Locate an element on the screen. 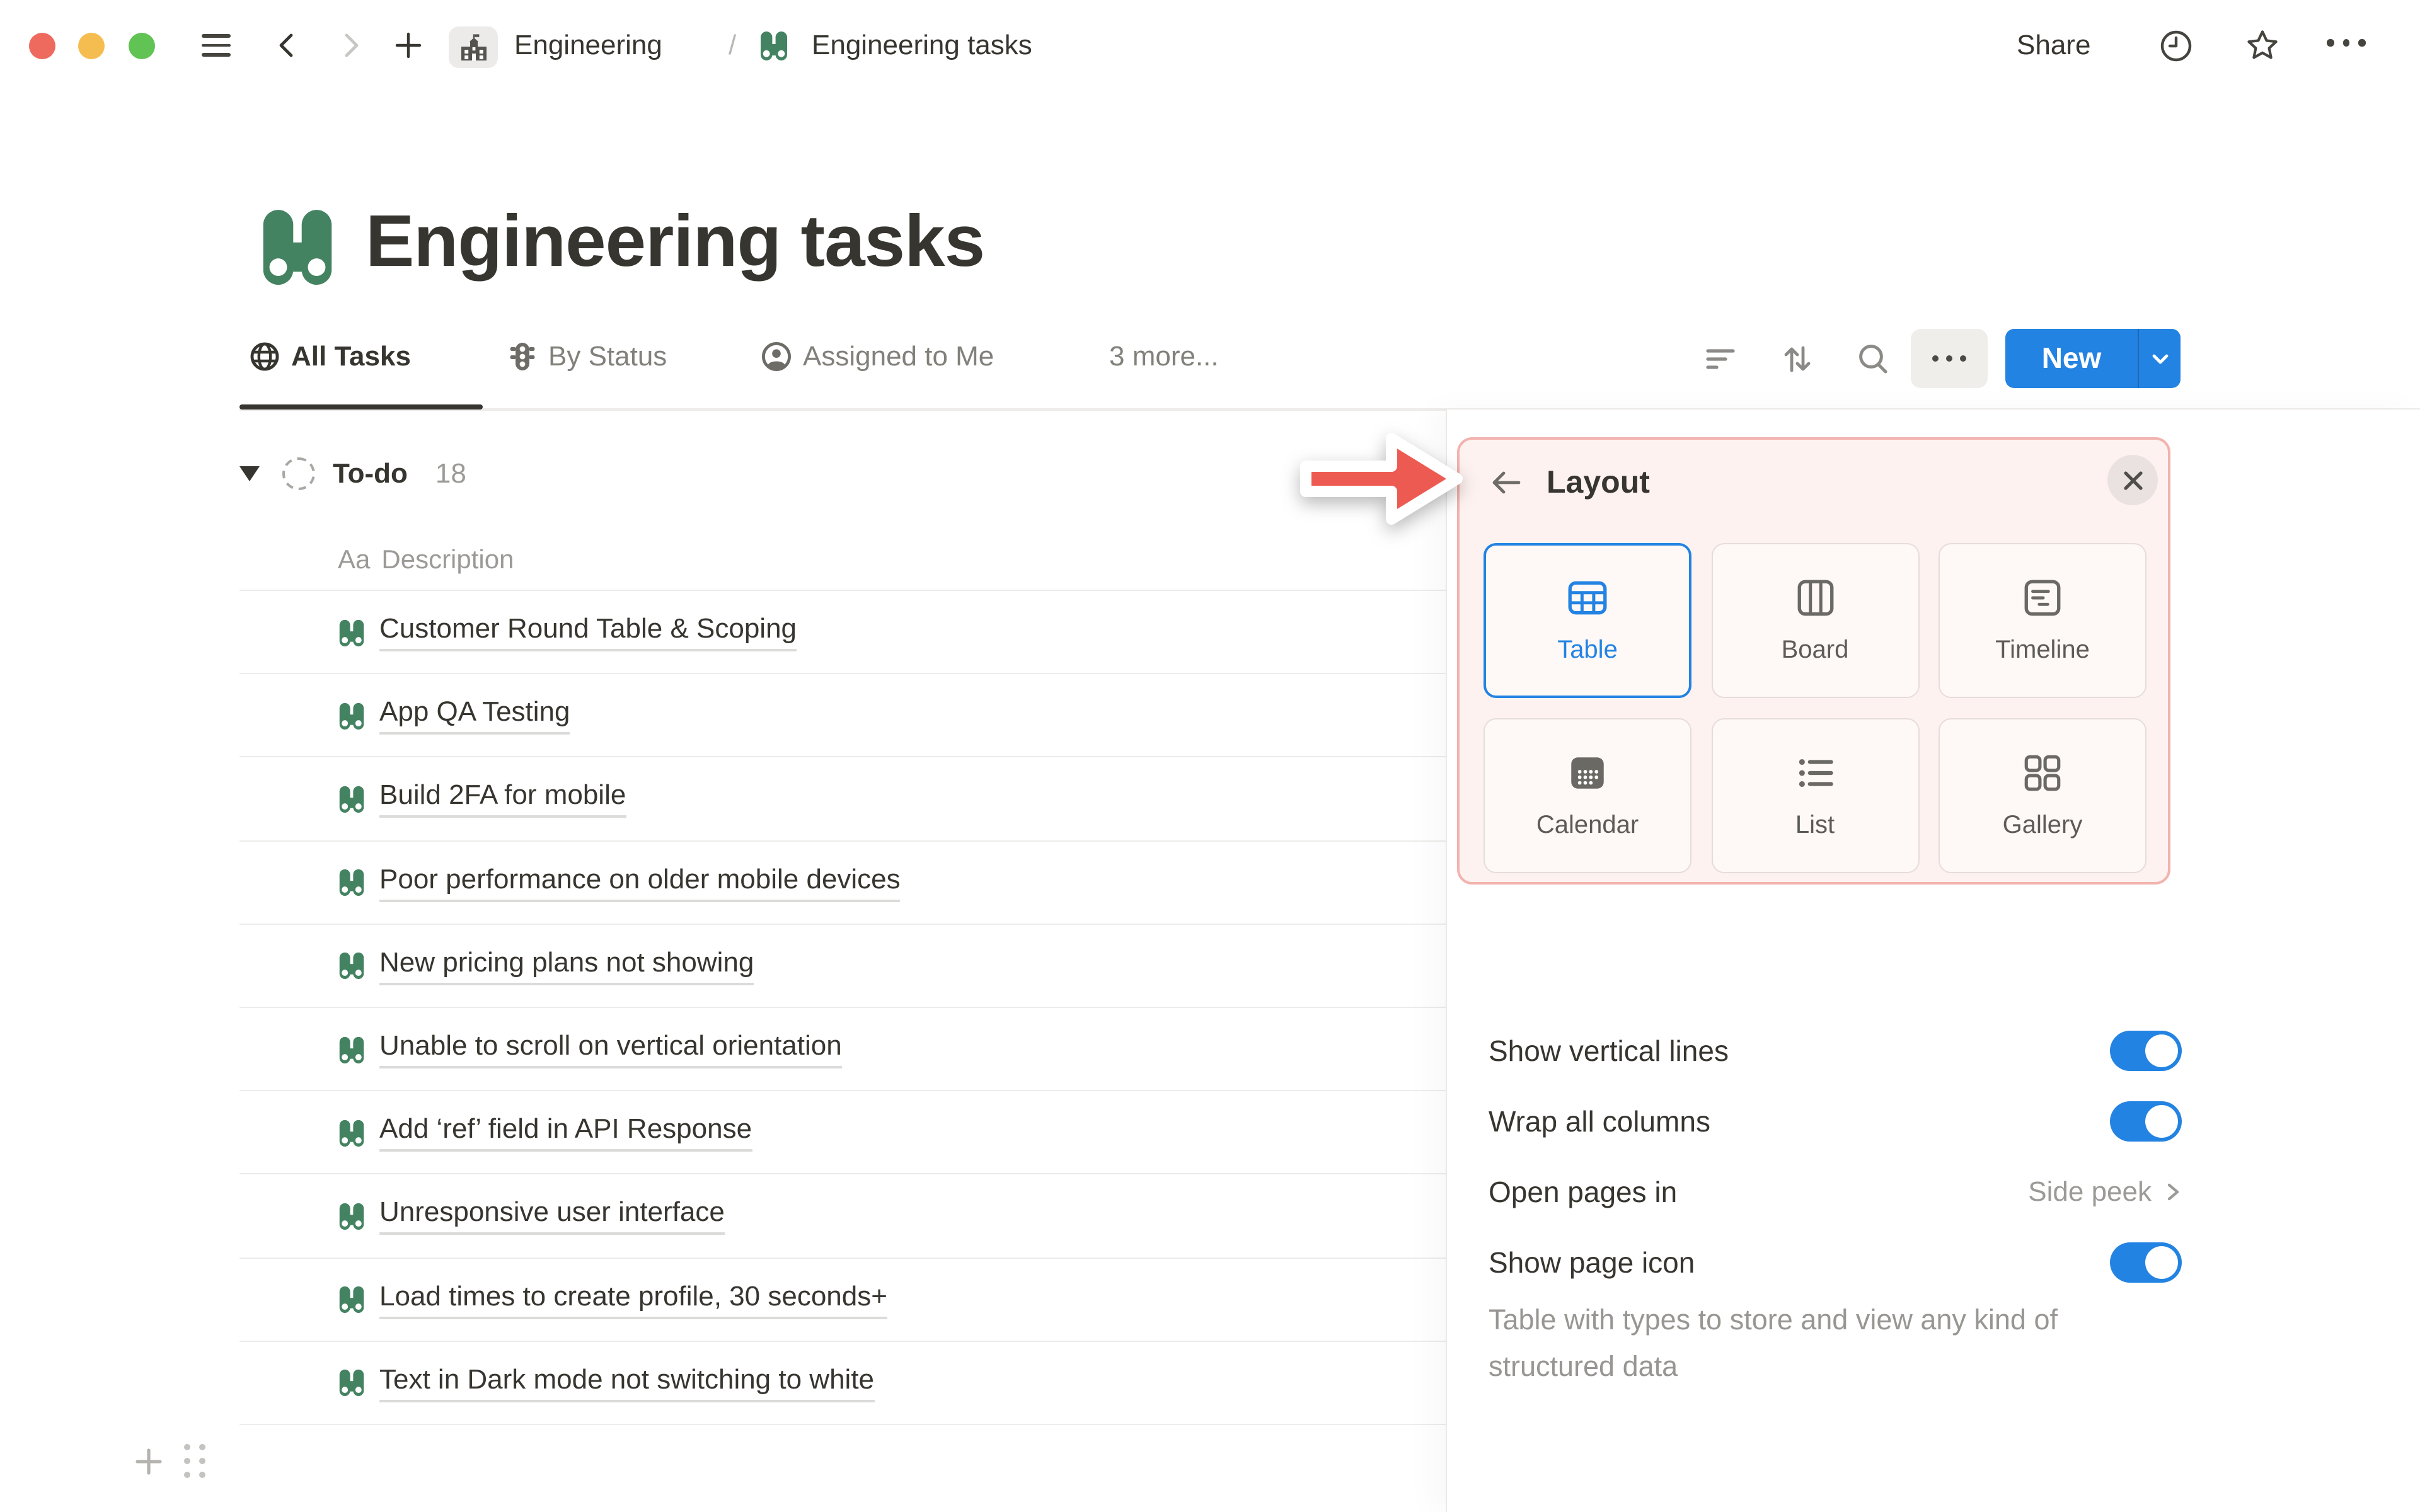 This screenshot has width=2420, height=1512. task-page-link: Text in Dark mode not switching to white is located at coordinates (627, 1382).